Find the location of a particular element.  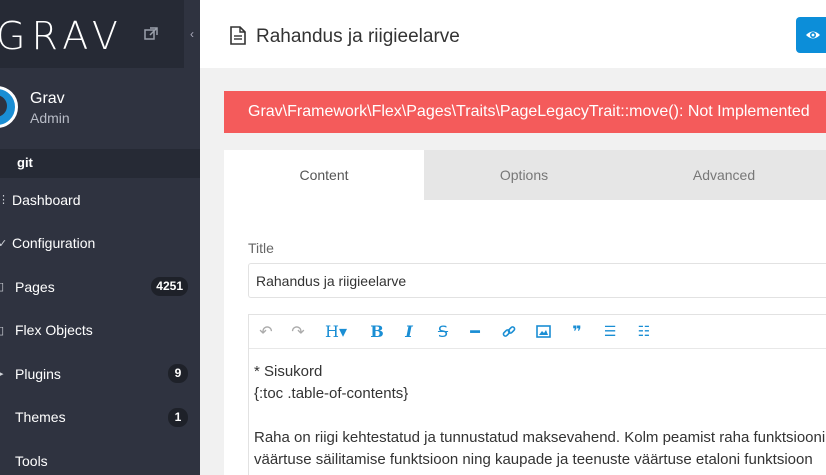

title-field-label: Title is located at coordinates (261, 248).